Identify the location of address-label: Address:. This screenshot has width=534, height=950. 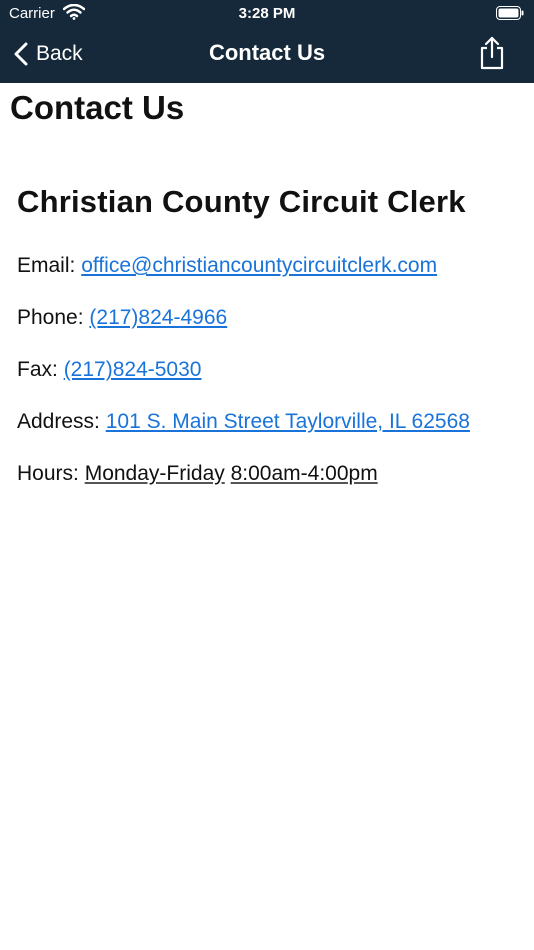
(58, 421).